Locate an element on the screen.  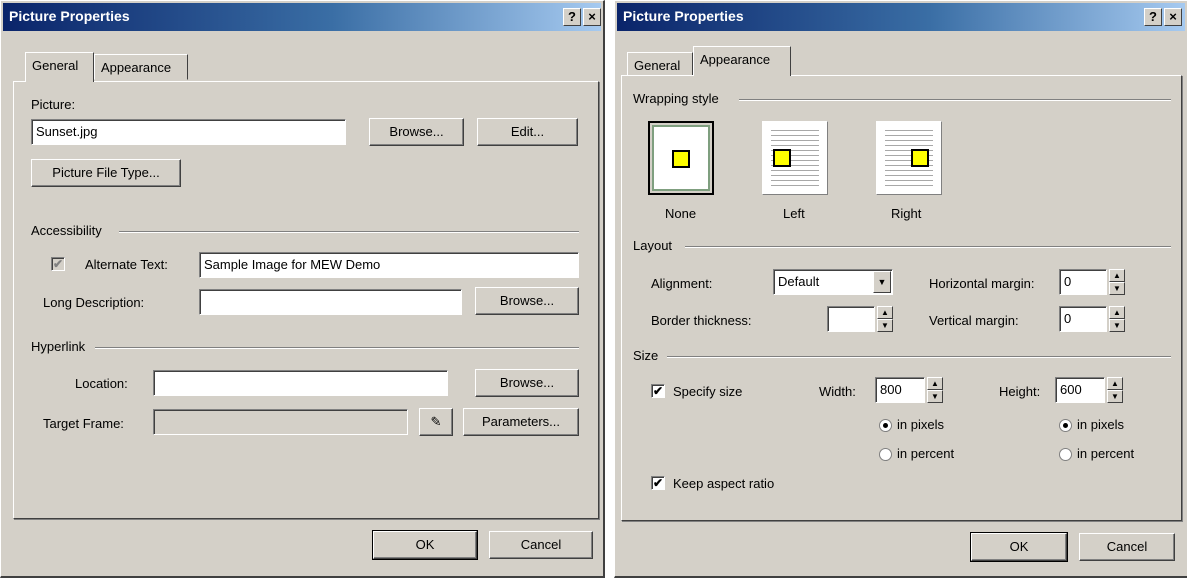
vertical-margin-spinner: ▲ ▼ is located at coordinates (1117, 319).